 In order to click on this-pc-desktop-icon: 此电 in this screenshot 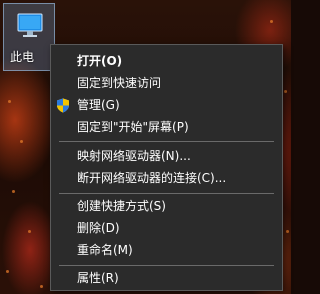, I will do `click(29, 37)`.